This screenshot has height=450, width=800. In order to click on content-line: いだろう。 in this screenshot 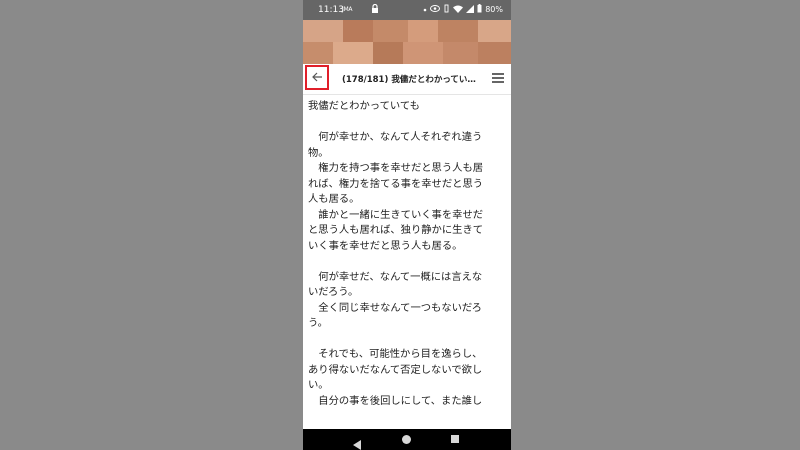, I will do `click(333, 292)`.